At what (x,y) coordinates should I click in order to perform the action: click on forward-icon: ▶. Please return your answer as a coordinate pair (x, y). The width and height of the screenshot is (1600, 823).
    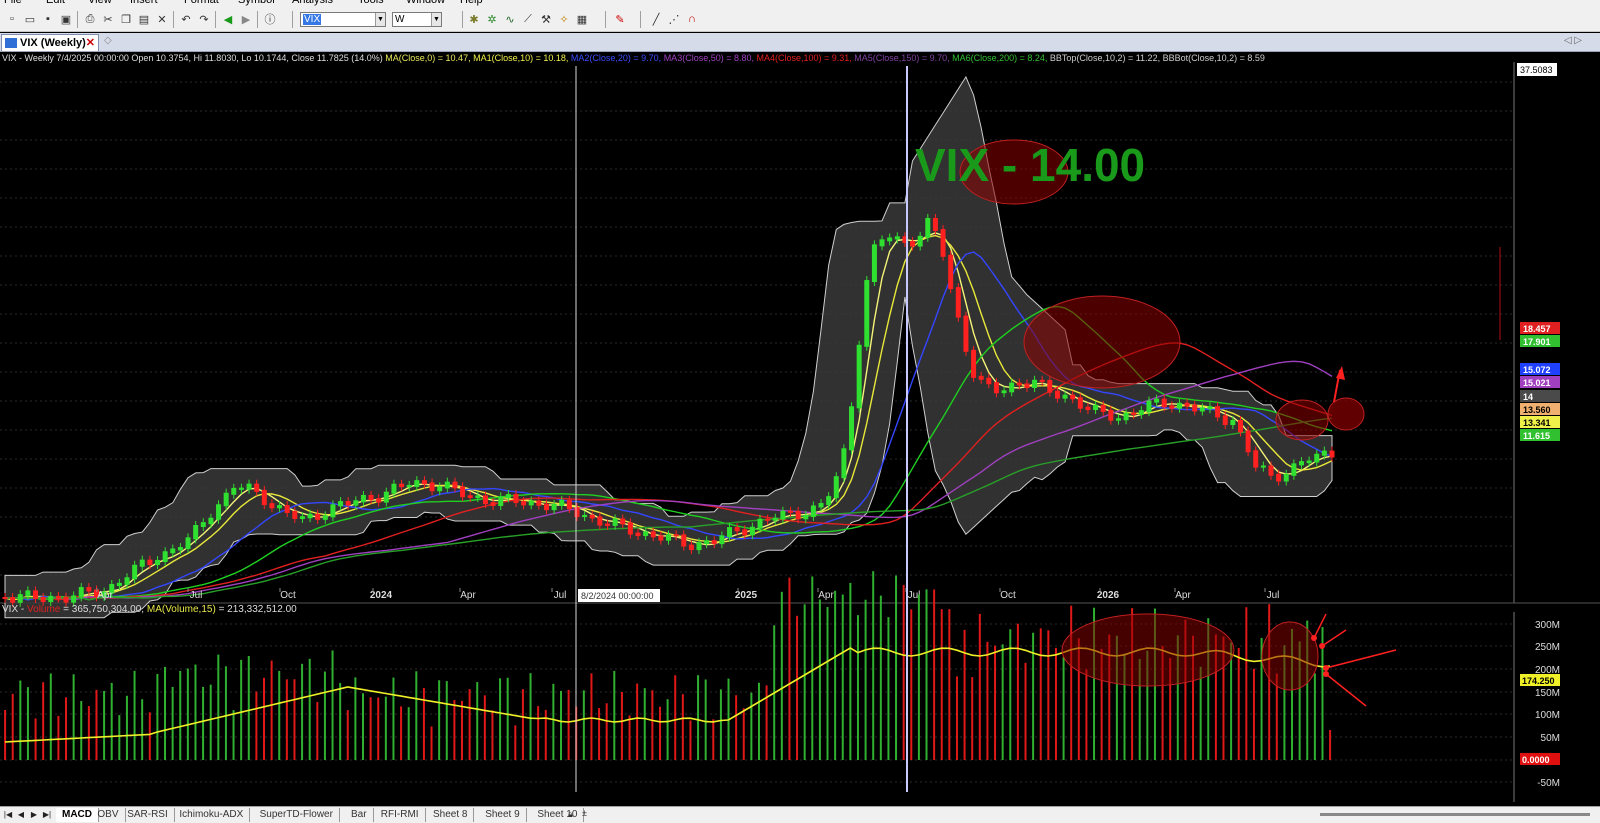
    Looking at the image, I should click on (246, 19).